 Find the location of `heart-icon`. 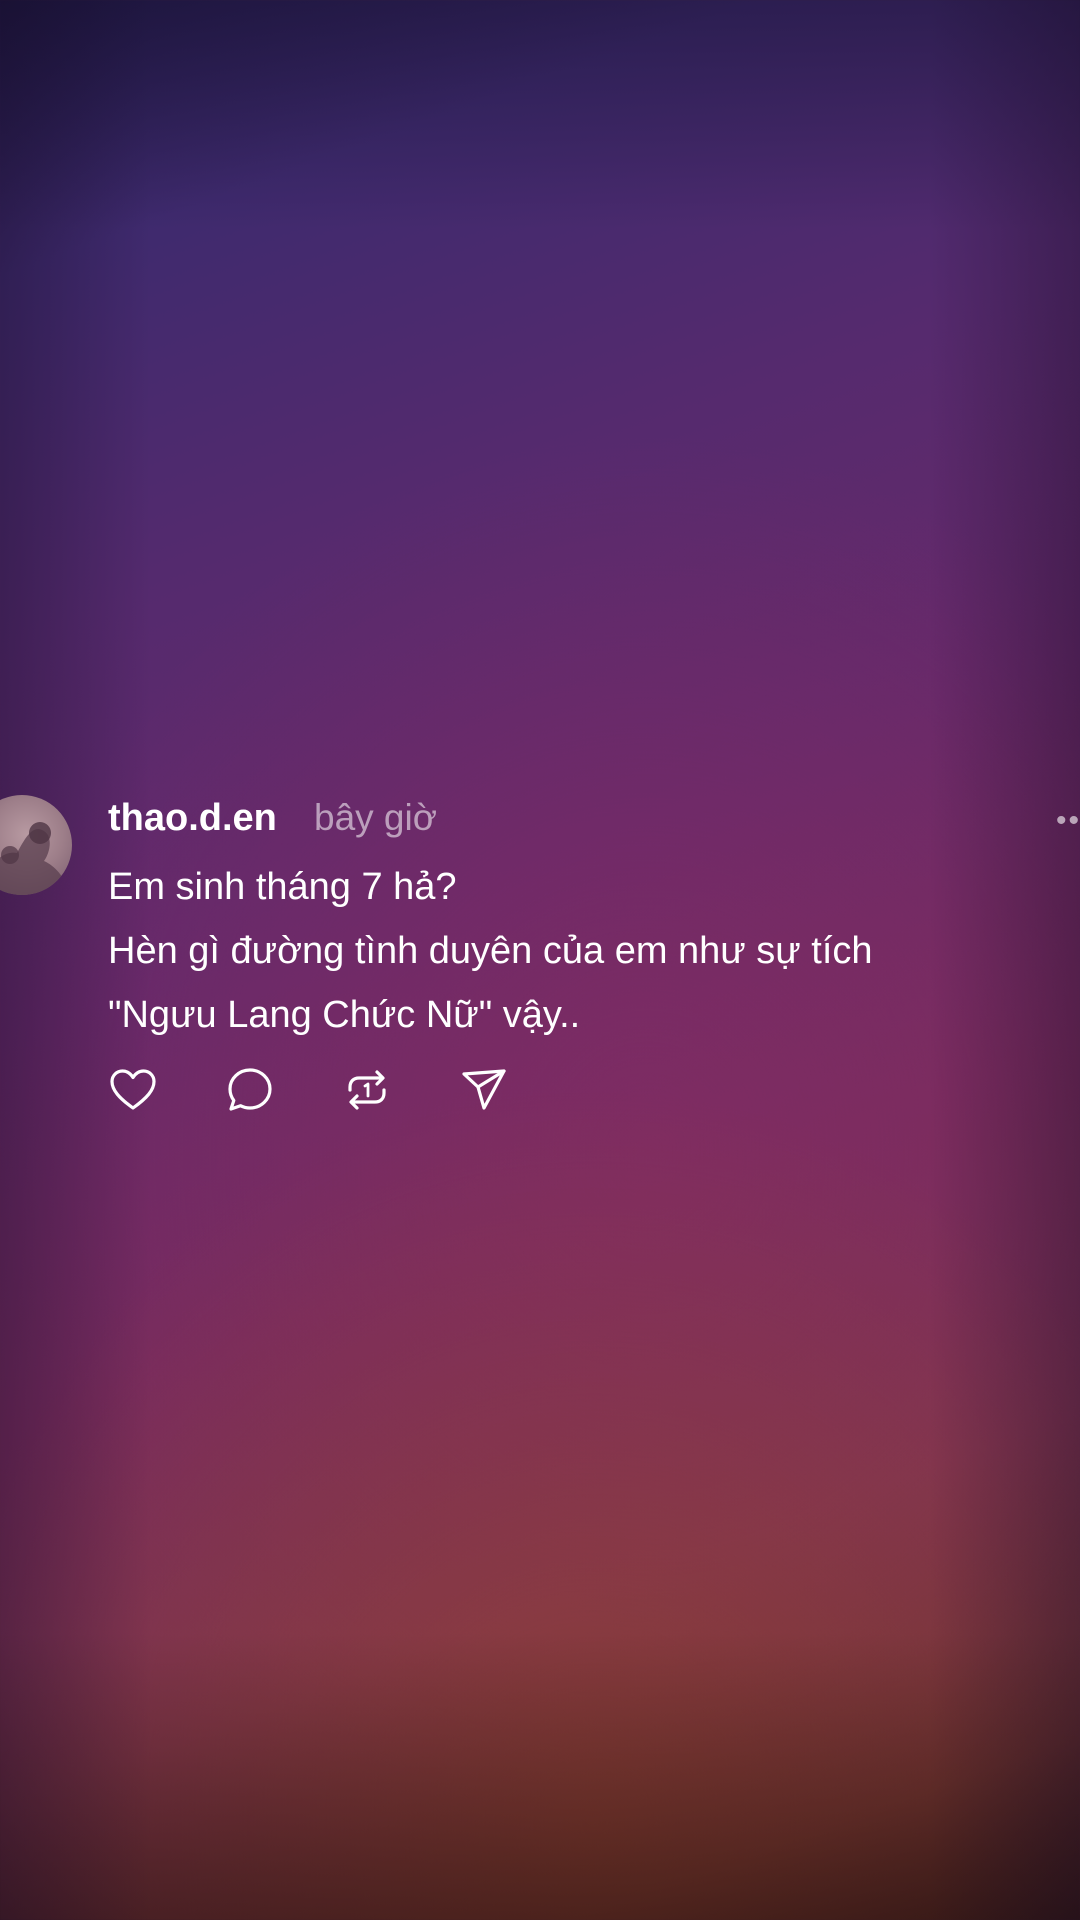

heart-icon is located at coordinates (133, 1089).